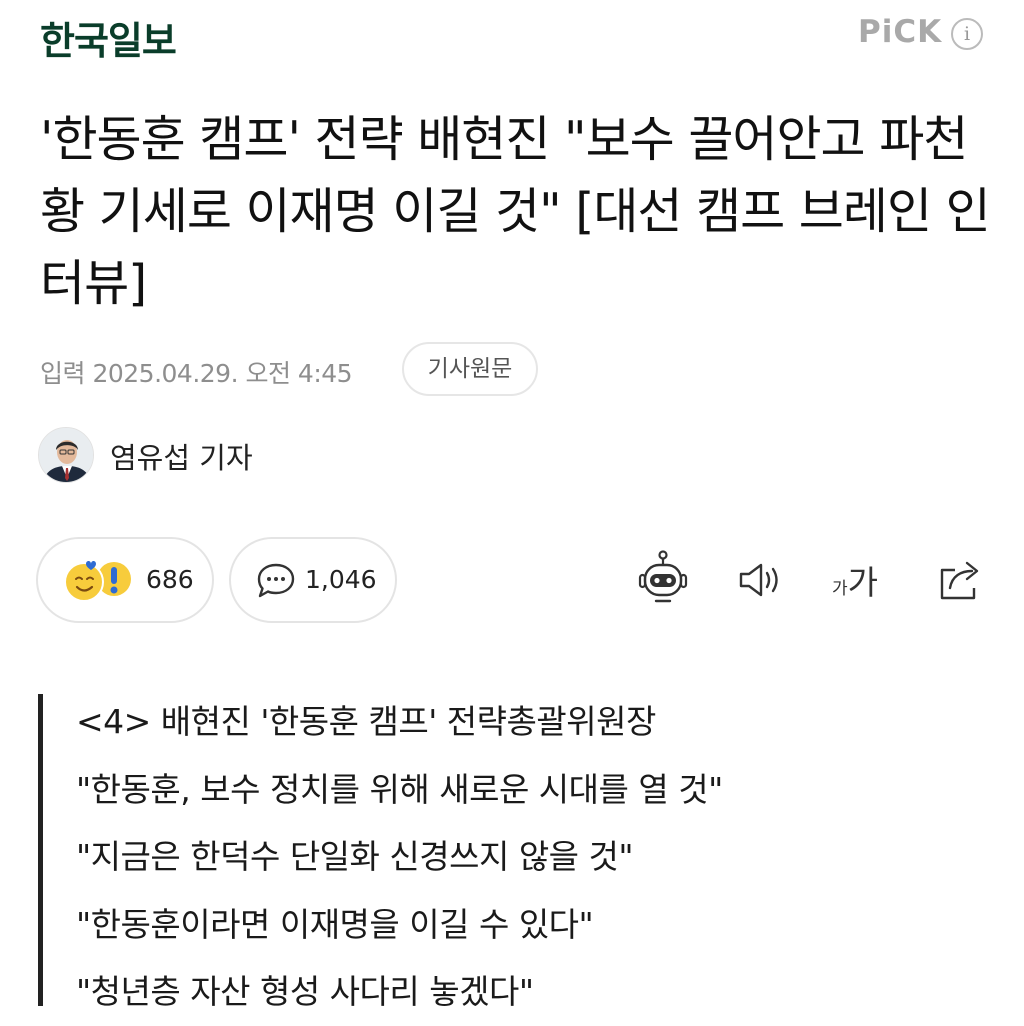  I want to click on comment-button: 1,046, so click(313, 580).